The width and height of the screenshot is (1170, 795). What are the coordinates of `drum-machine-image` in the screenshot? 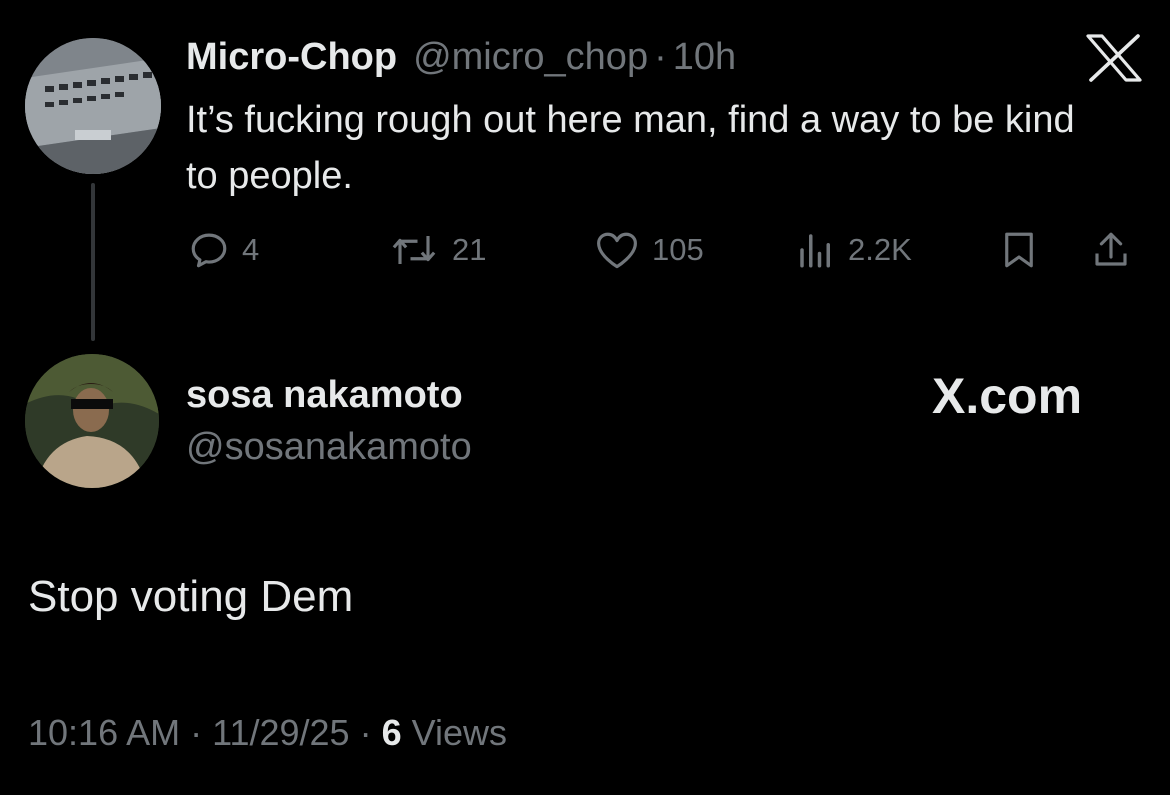 It's located at (93, 106).